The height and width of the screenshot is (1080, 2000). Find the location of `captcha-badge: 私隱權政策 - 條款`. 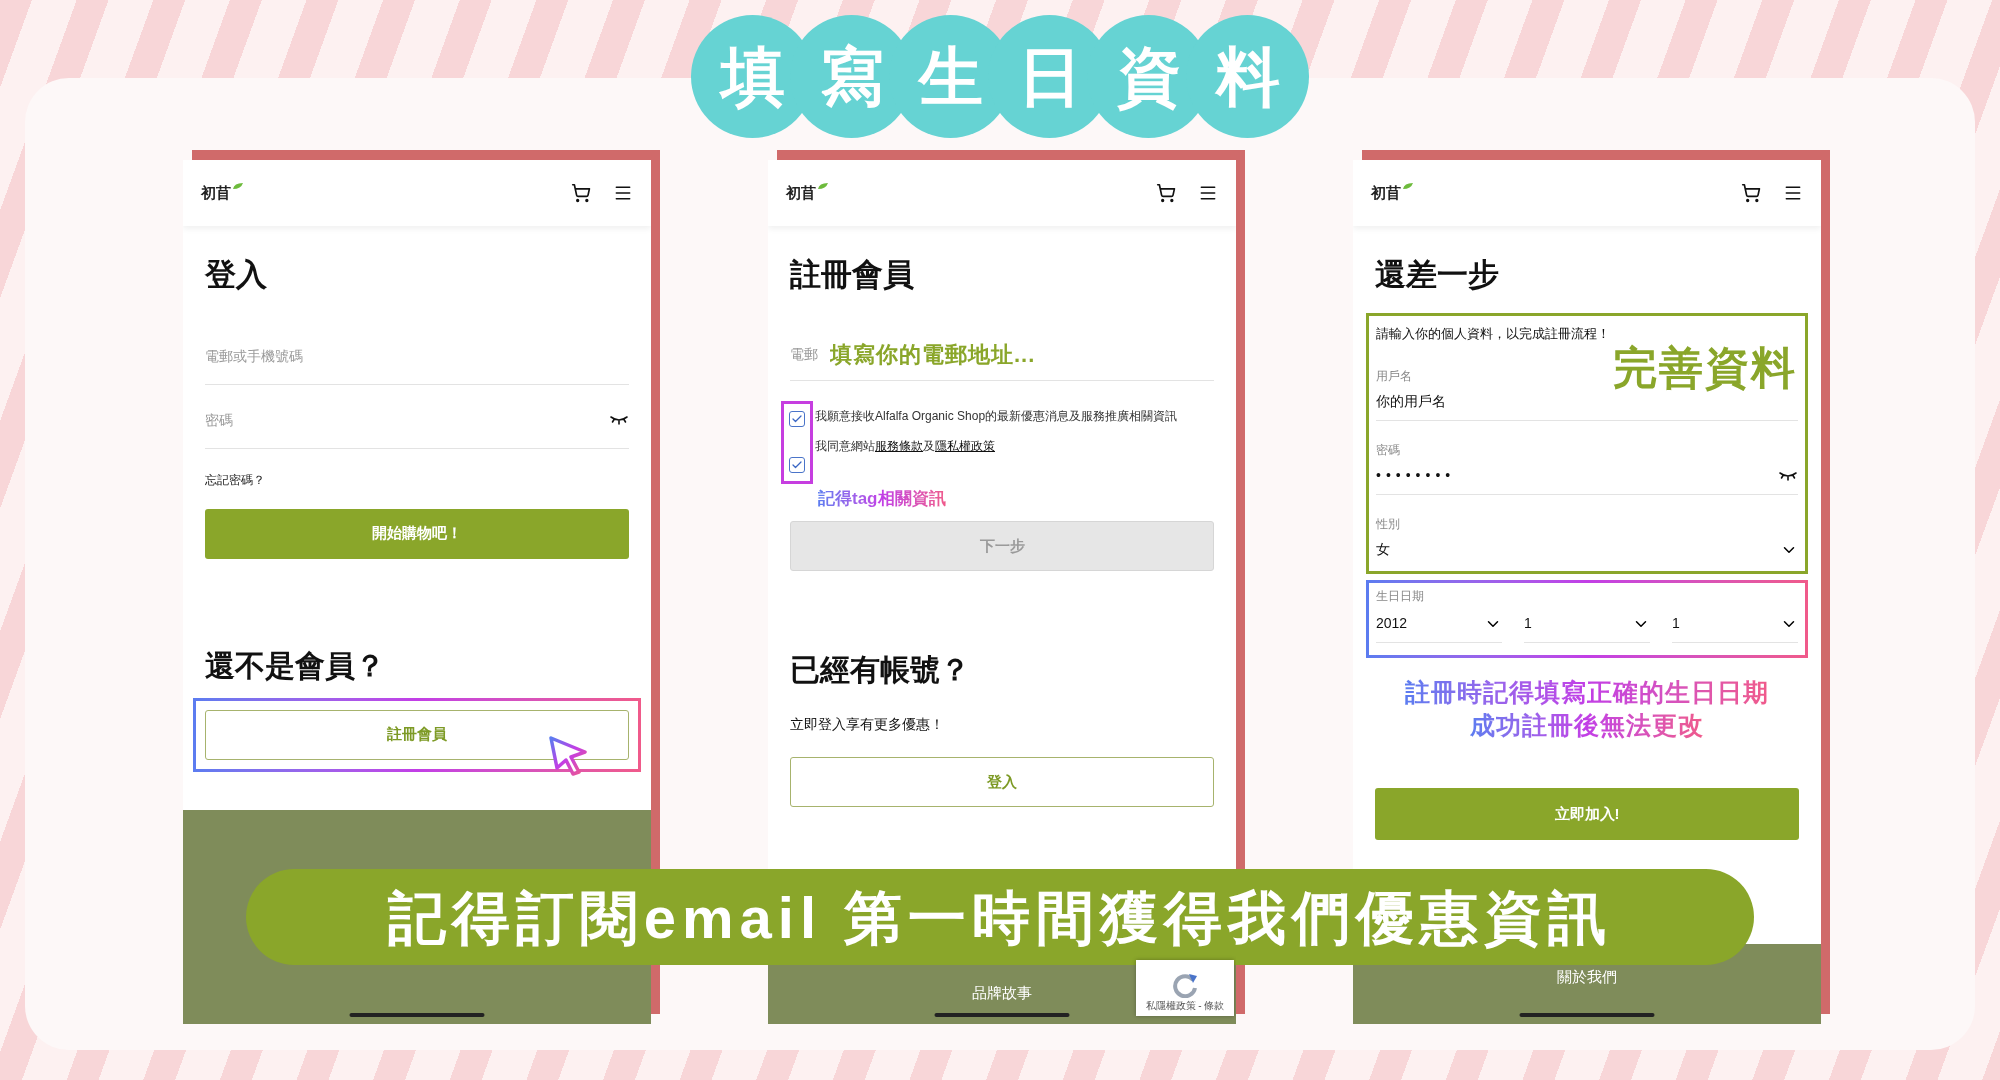

captcha-badge: 私隱權政策 - 條款 is located at coordinates (1185, 988).